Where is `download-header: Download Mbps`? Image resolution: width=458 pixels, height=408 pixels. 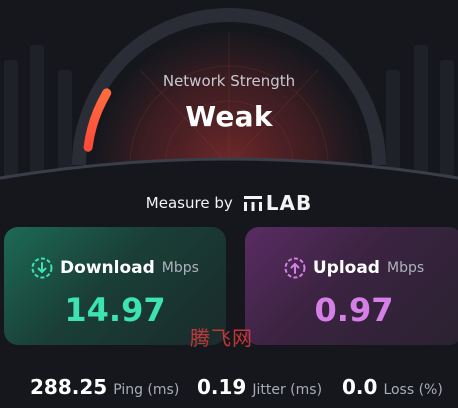 download-header: Download Mbps is located at coordinates (115, 268).